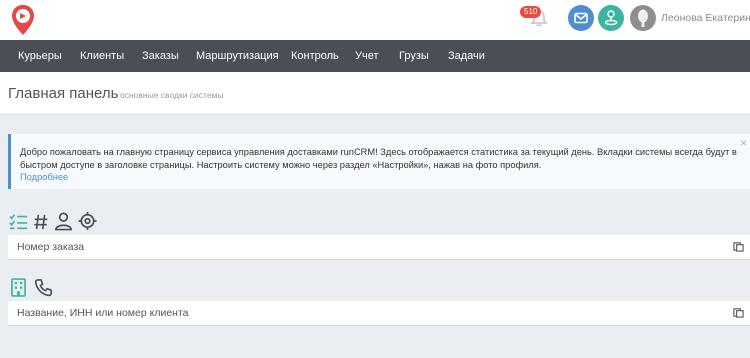 The width and height of the screenshot is (750, 358). I want to click on top-bar: 510 Леонова Екатерина, so click(375, 20).